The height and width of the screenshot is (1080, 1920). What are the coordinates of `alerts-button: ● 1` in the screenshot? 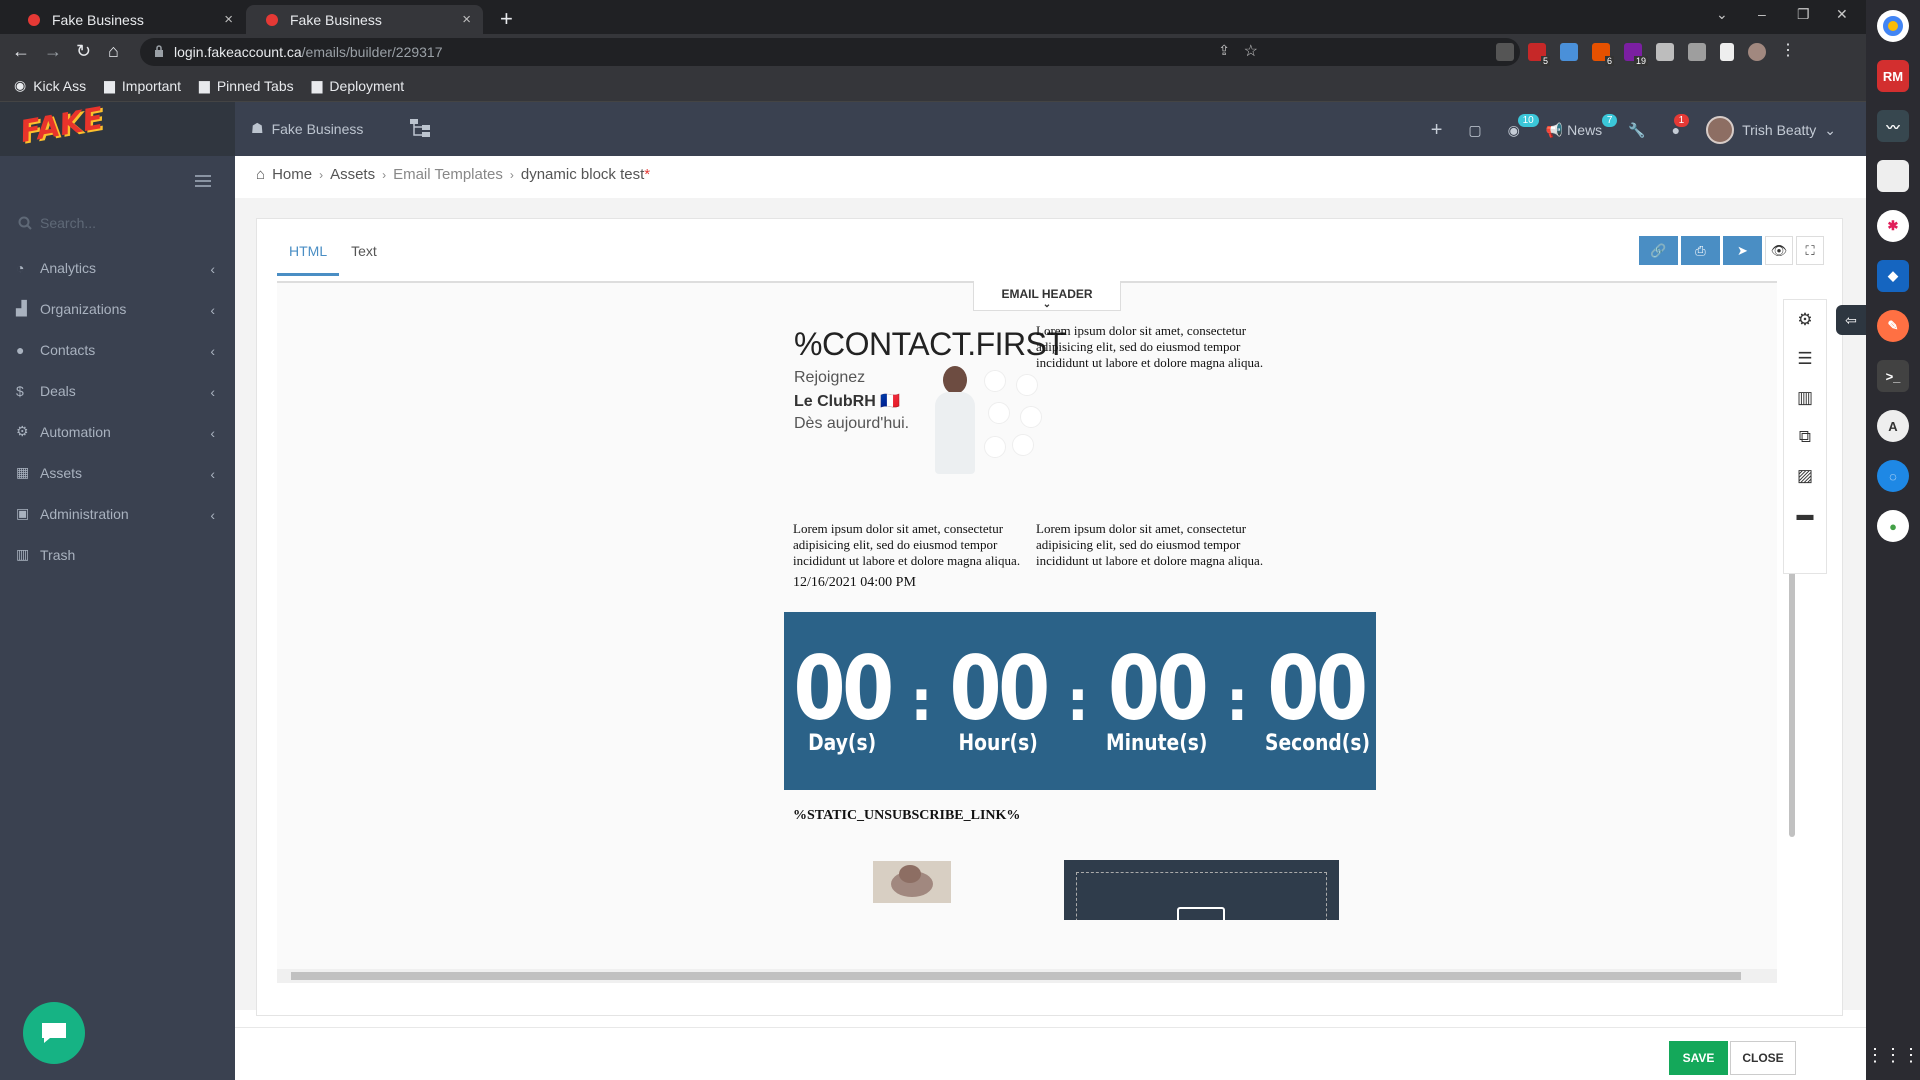 It's located at (1681, 126).